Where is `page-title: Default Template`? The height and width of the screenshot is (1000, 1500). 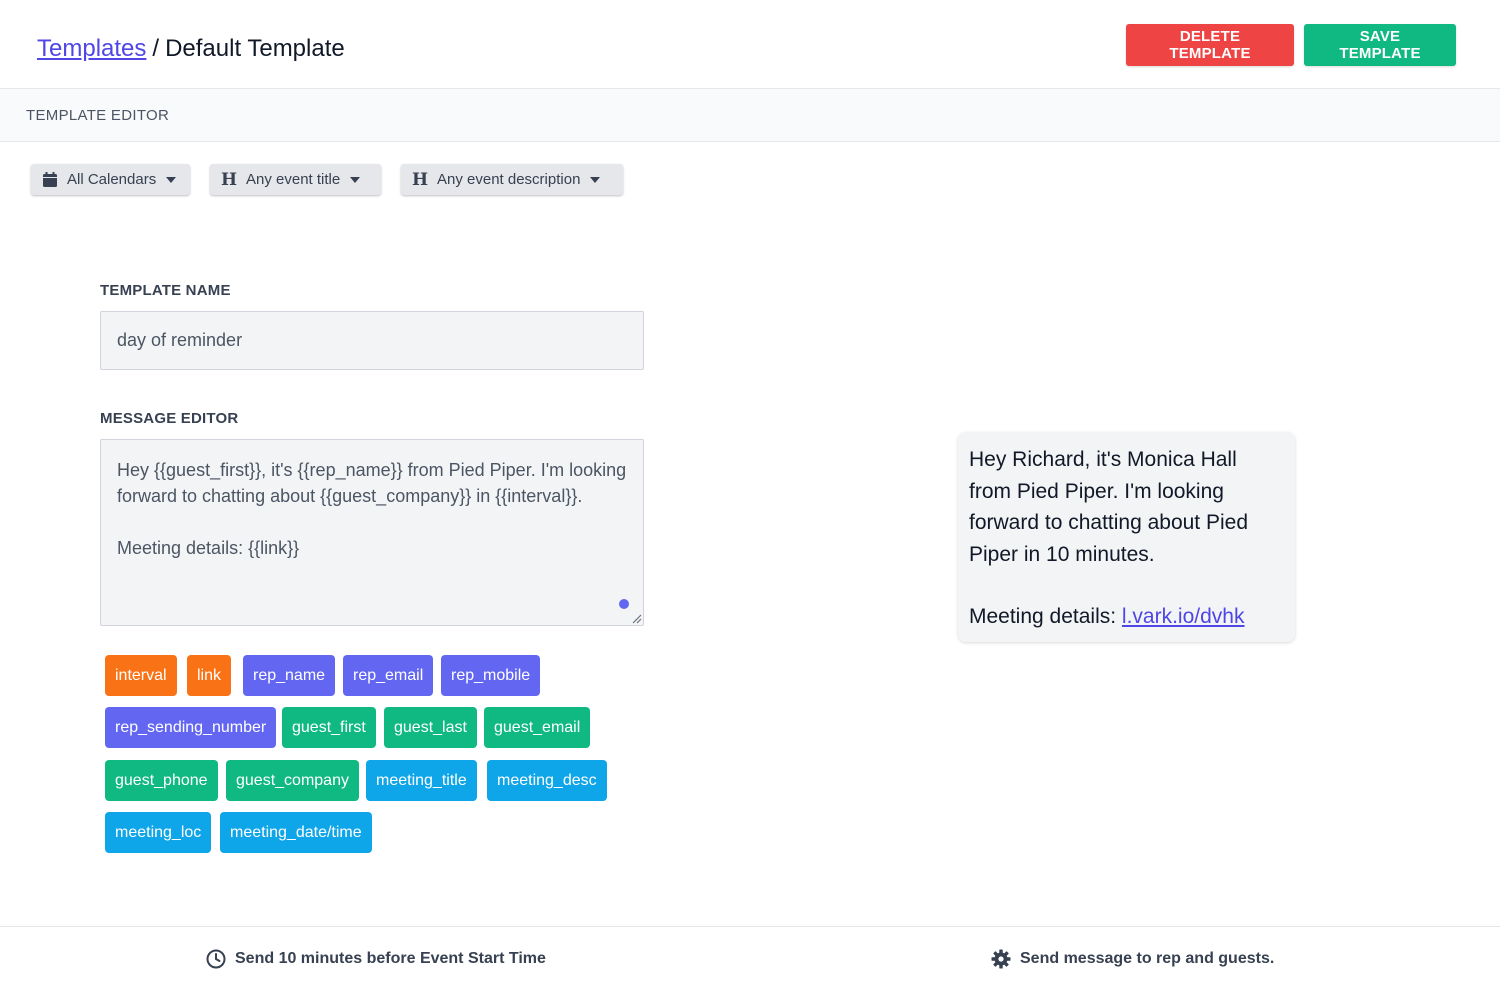
page-title: Default Template is located at coordinates (255, 48).